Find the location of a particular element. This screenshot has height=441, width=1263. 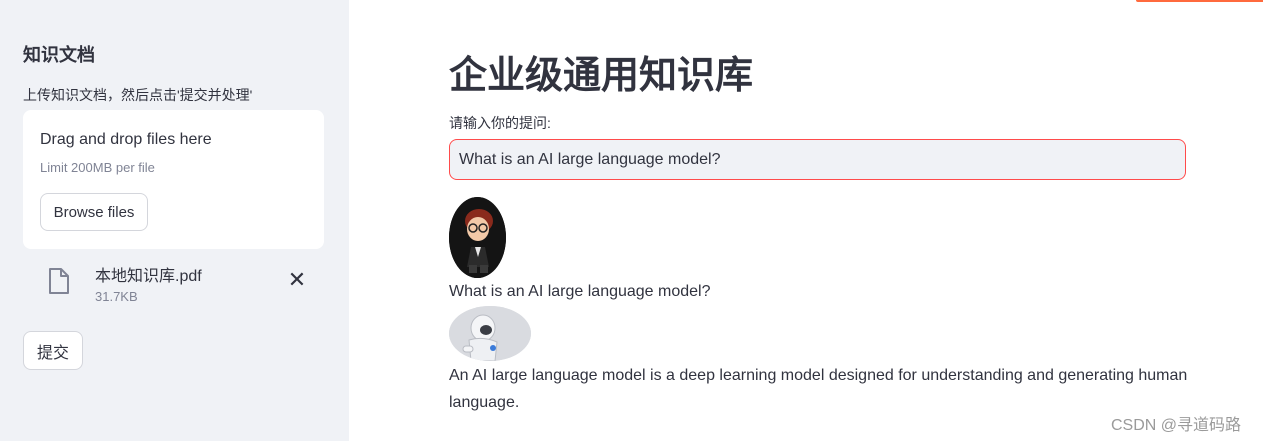

user-message: What is an AI large language model? is located at coordinates (580, 291).